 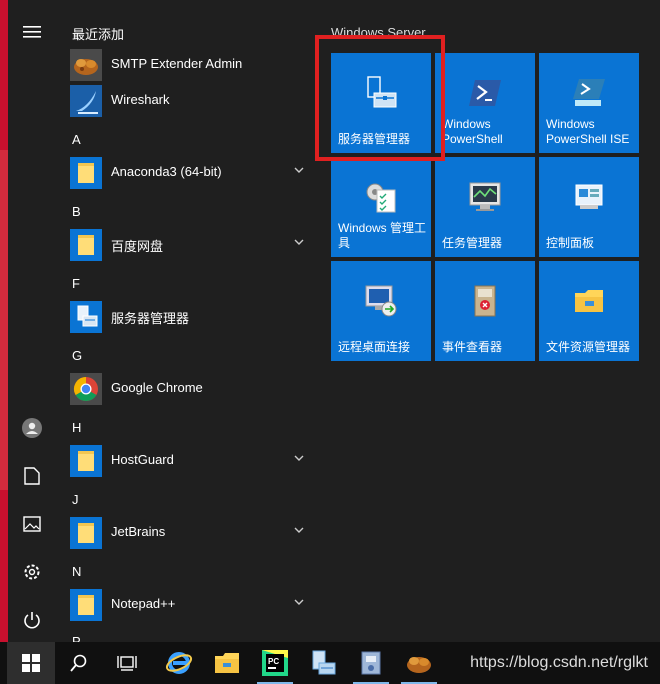 I want to click on search-icon, so click(x=78, y=663).